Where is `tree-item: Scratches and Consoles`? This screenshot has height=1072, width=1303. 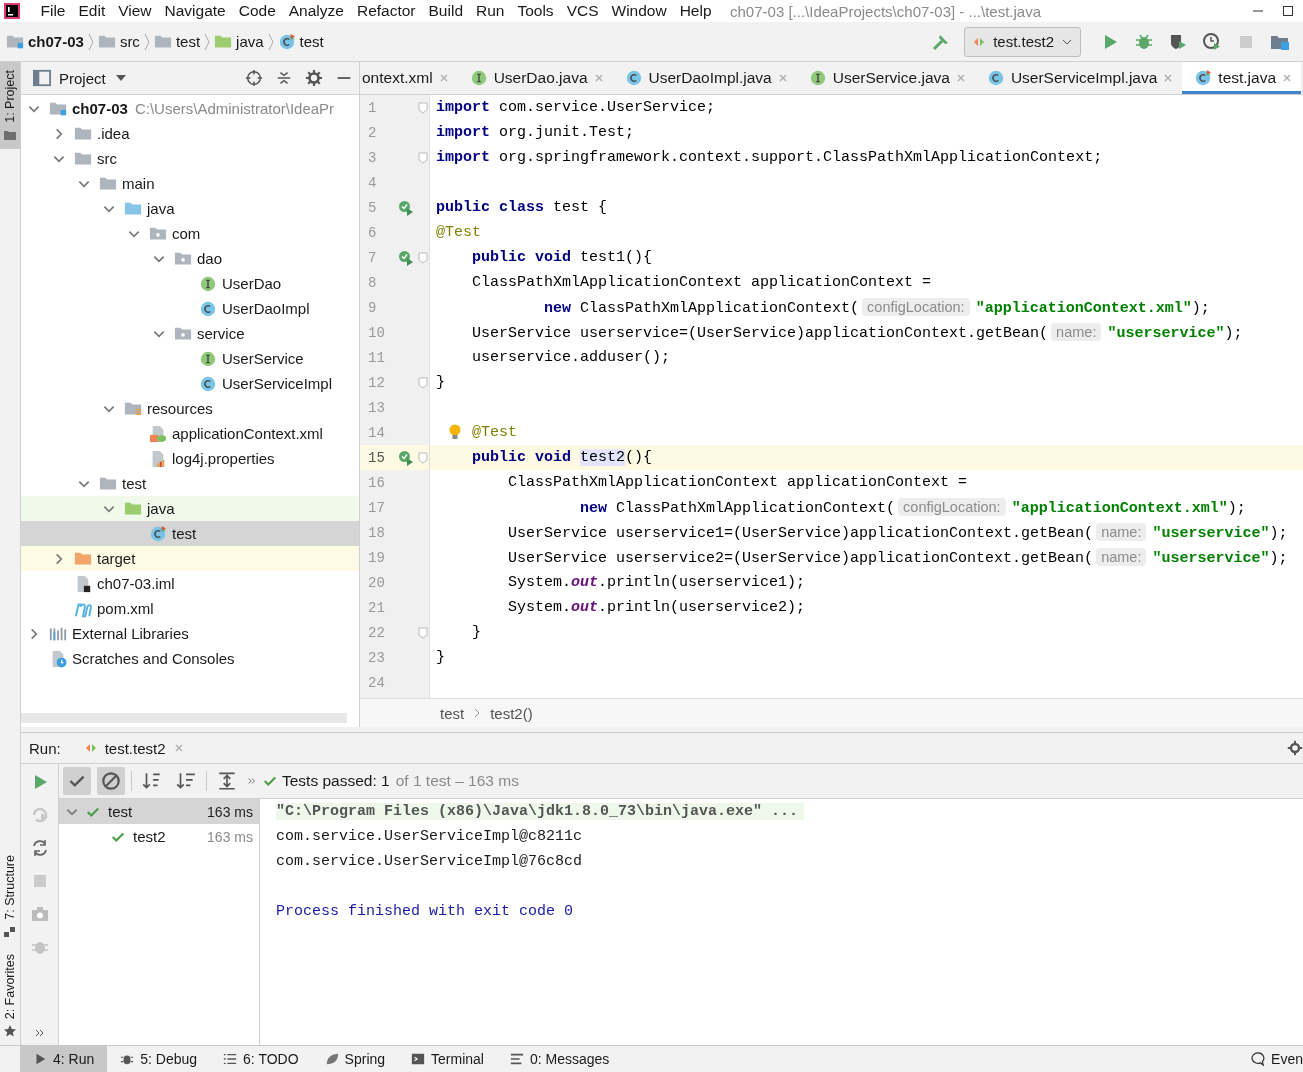
tree-item: Scratches and Consoles is located at coordinates (190, 658).